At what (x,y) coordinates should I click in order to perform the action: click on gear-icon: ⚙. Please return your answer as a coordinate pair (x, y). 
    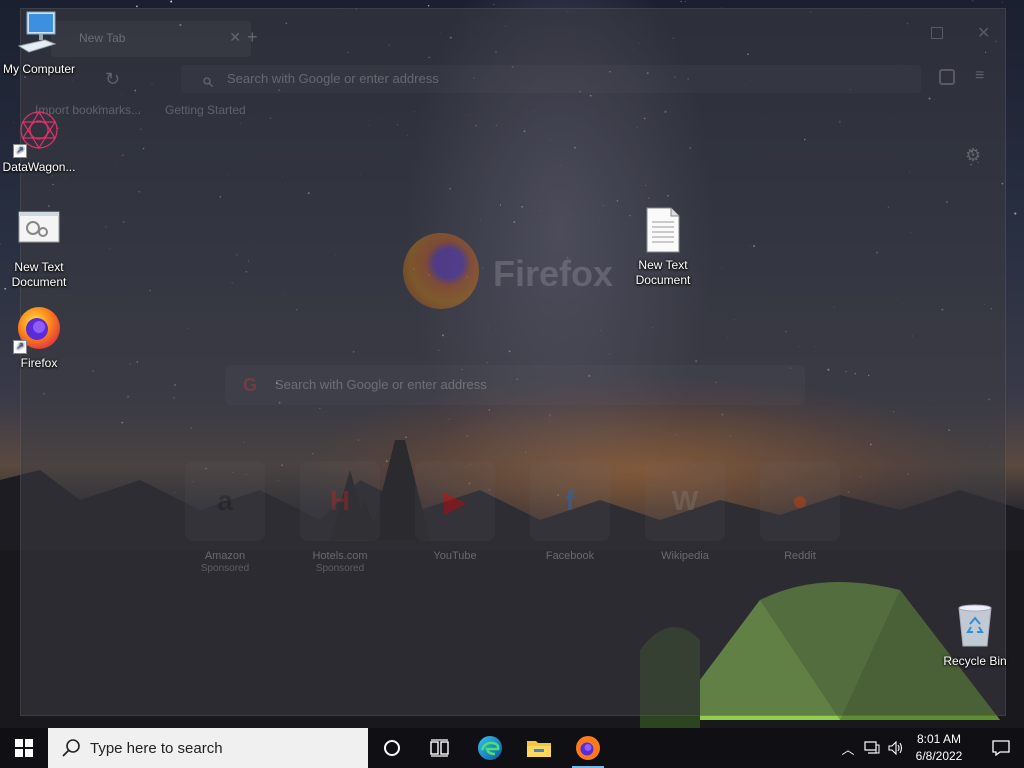
    Looking at the image, I should click on (973, 155).